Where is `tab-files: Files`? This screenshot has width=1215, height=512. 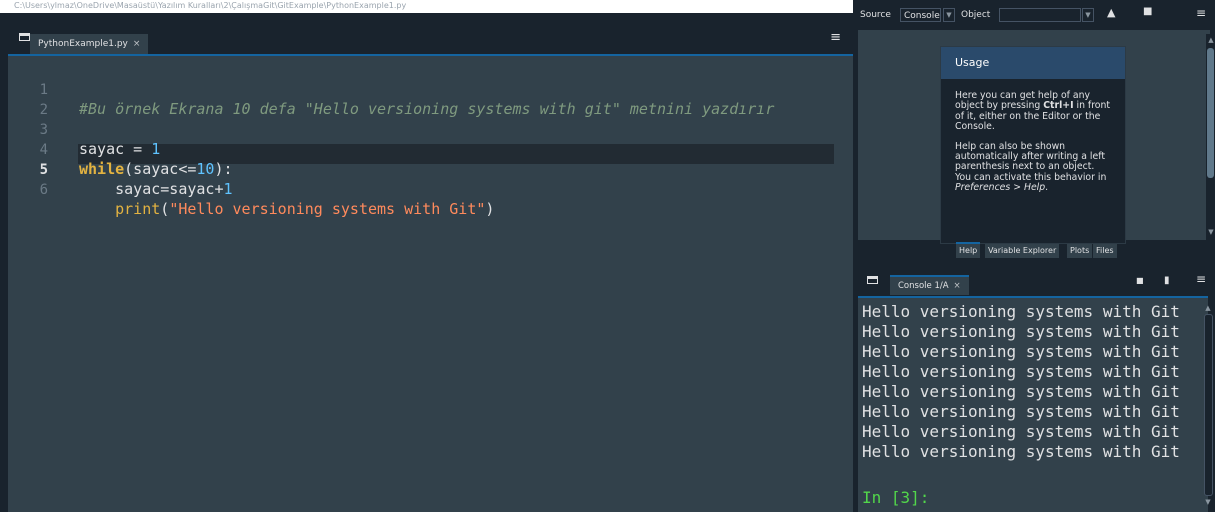 tab-files: Files is located at coordinates (1105, 251).